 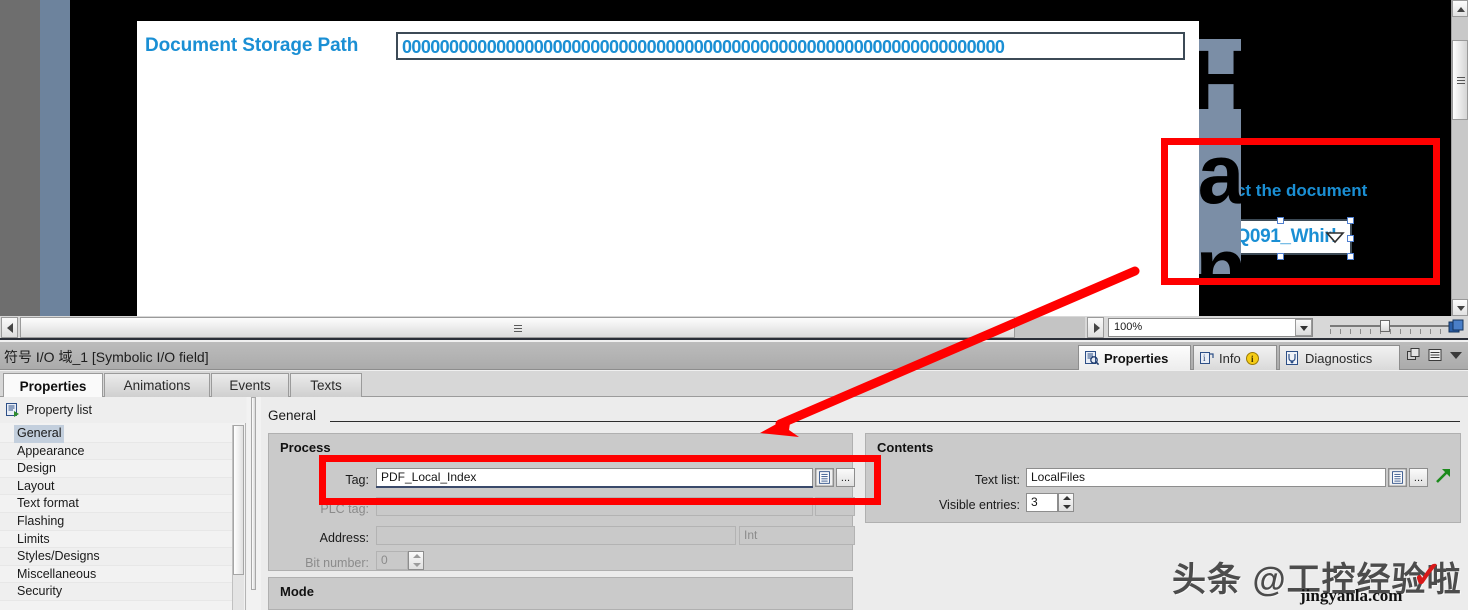 I want to click on green-arrow-icon, so click(x=1443, y=476).